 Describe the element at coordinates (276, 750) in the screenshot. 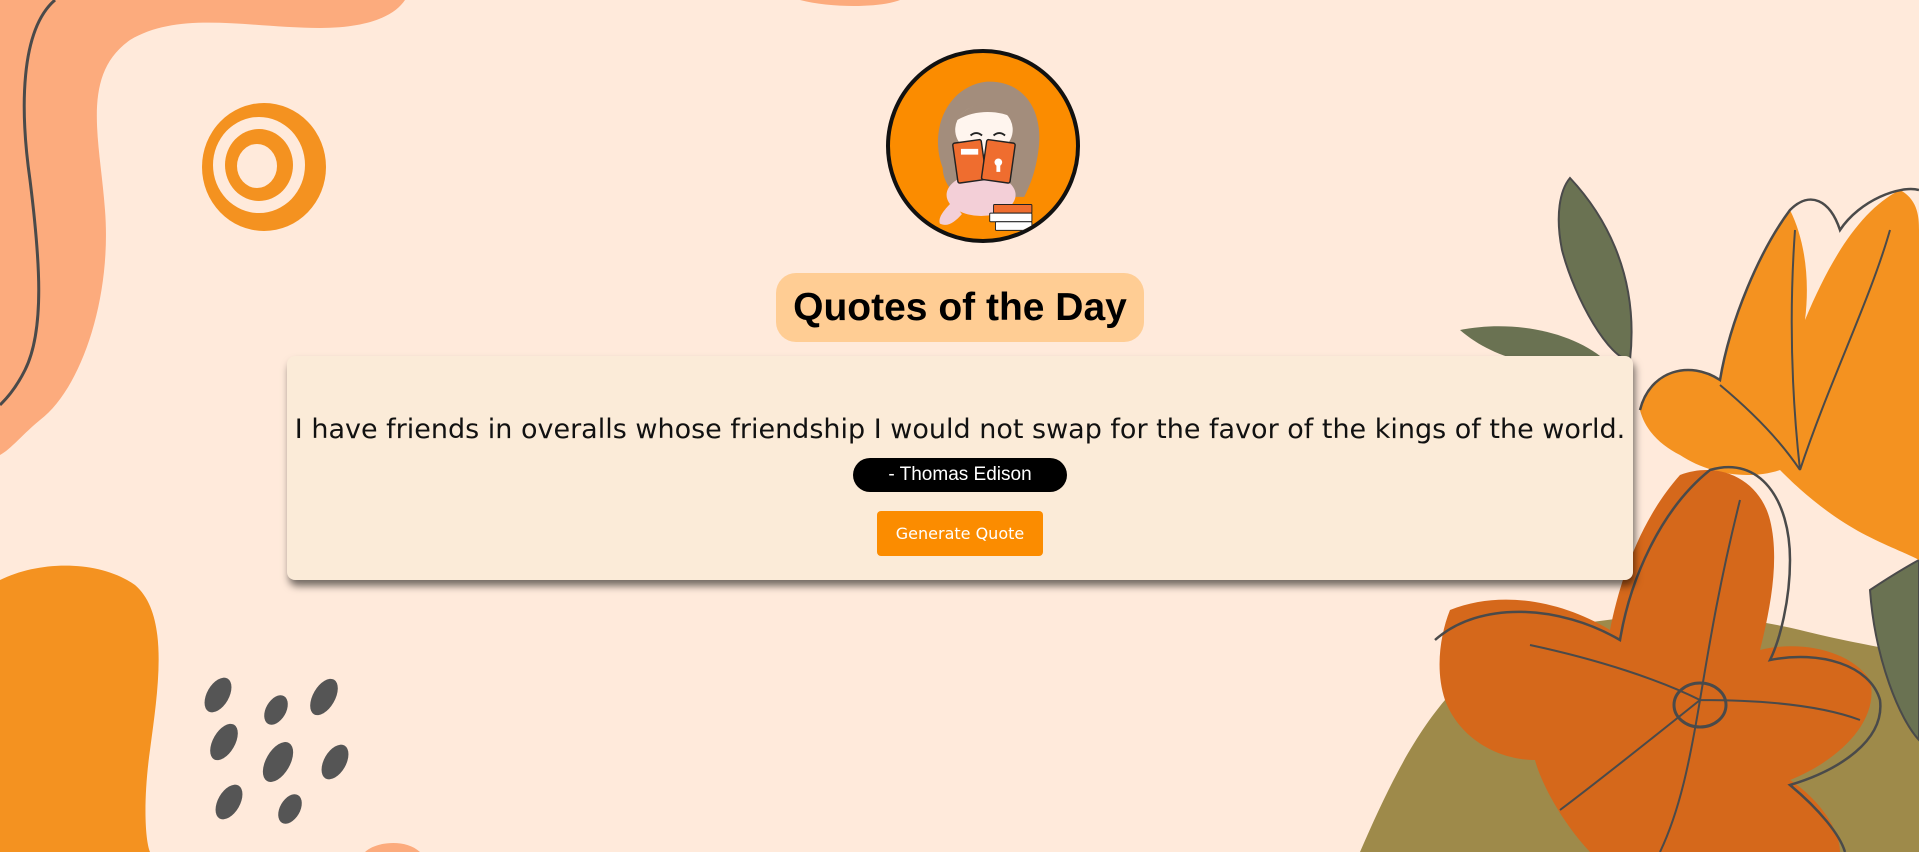

I see `dots-cluster` at that location.